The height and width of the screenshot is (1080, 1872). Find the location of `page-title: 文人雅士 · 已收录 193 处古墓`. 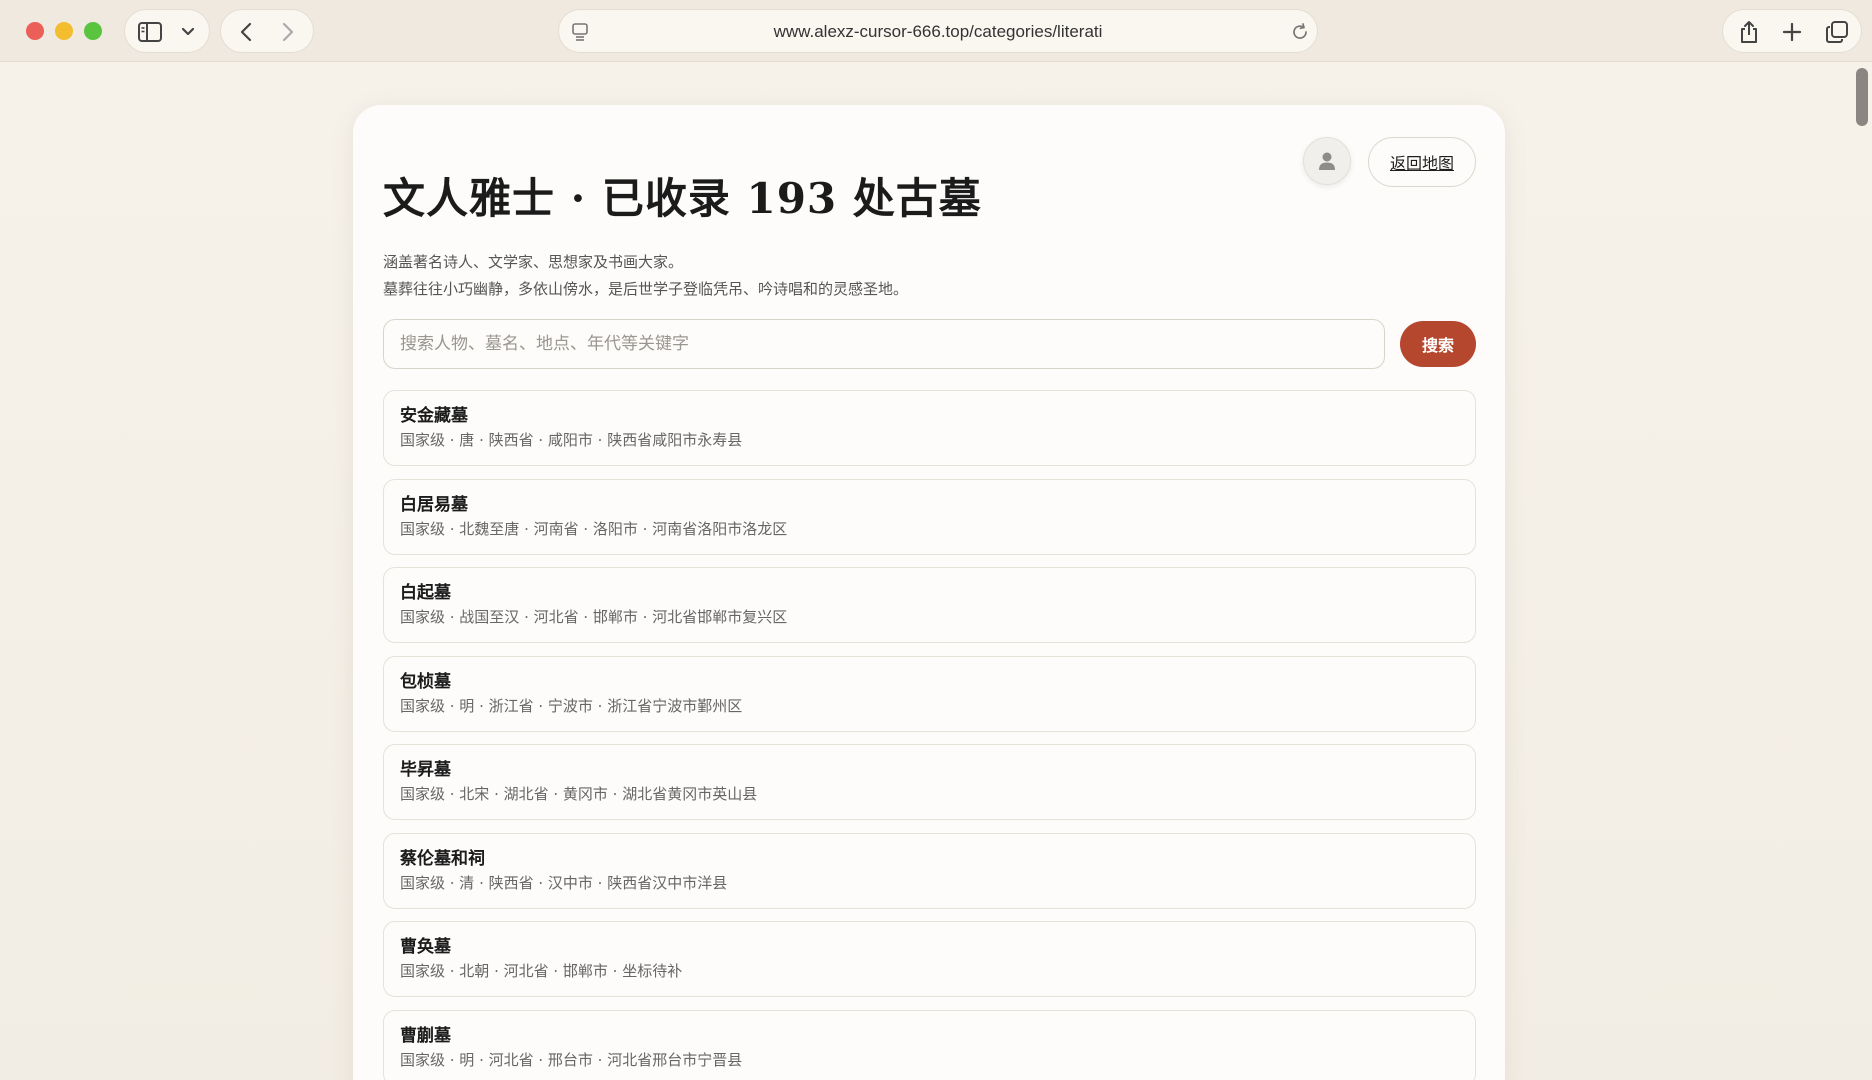

page-title: 文人雅士 · 已收录 193 处古墓 is located at coordinates (682, 198).